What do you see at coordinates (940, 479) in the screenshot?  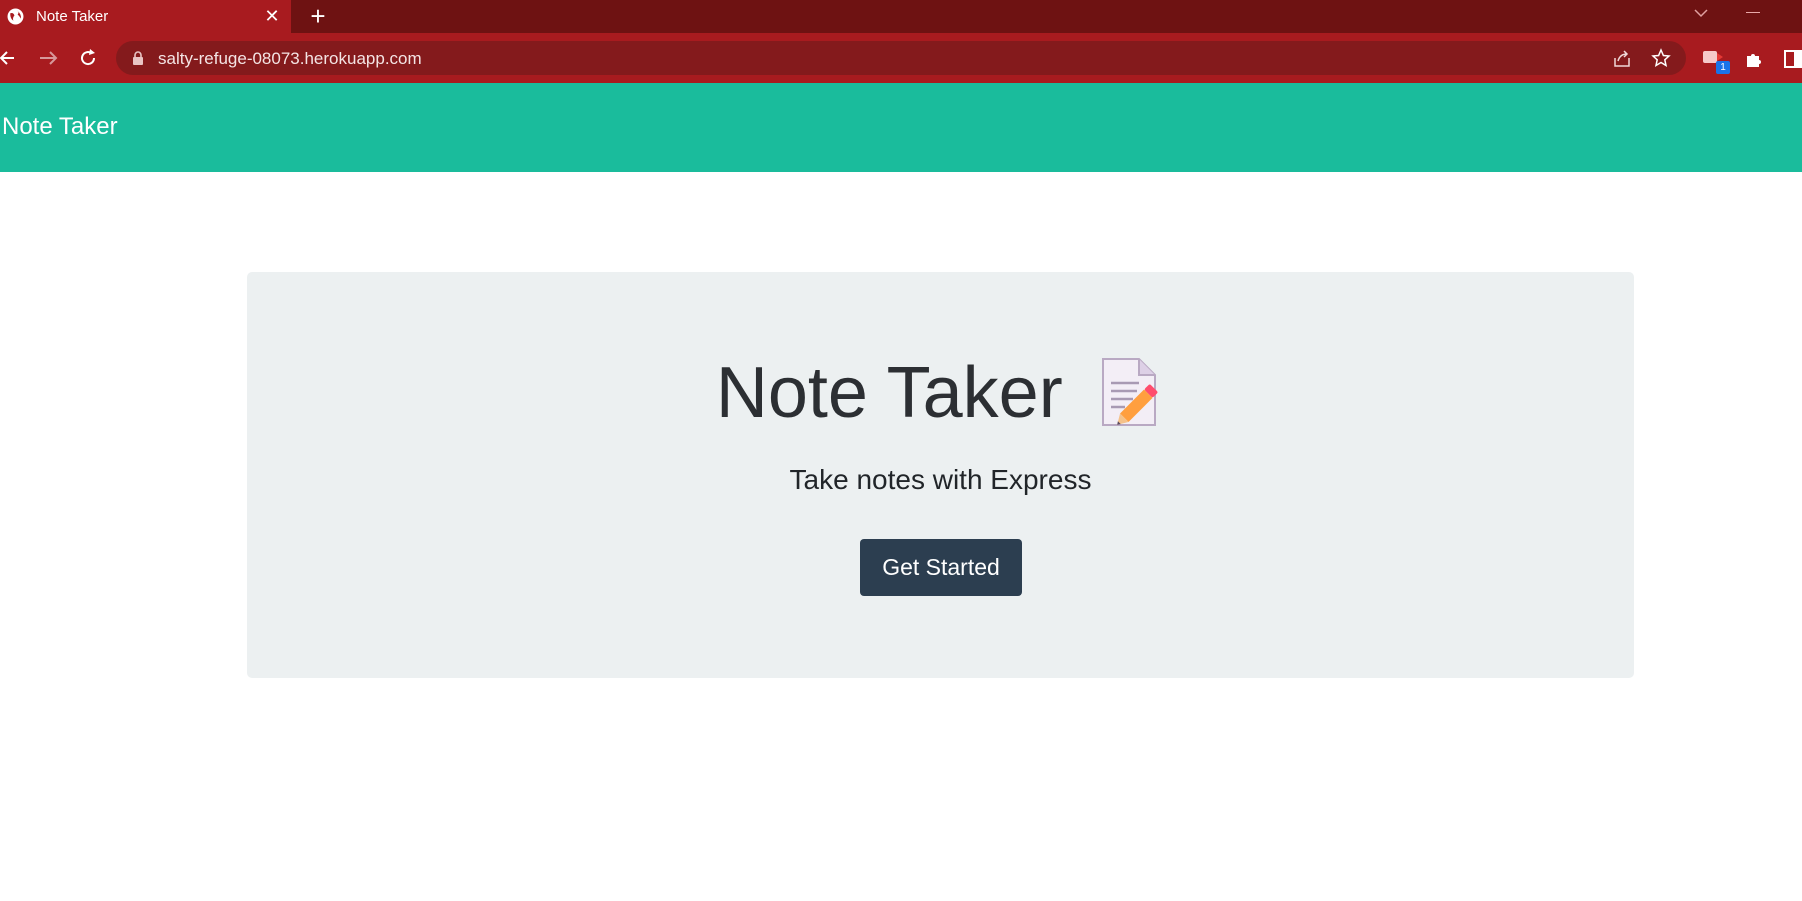 I see `hero-lead-text: Take notes with Express` at bounding box center [940, 479].